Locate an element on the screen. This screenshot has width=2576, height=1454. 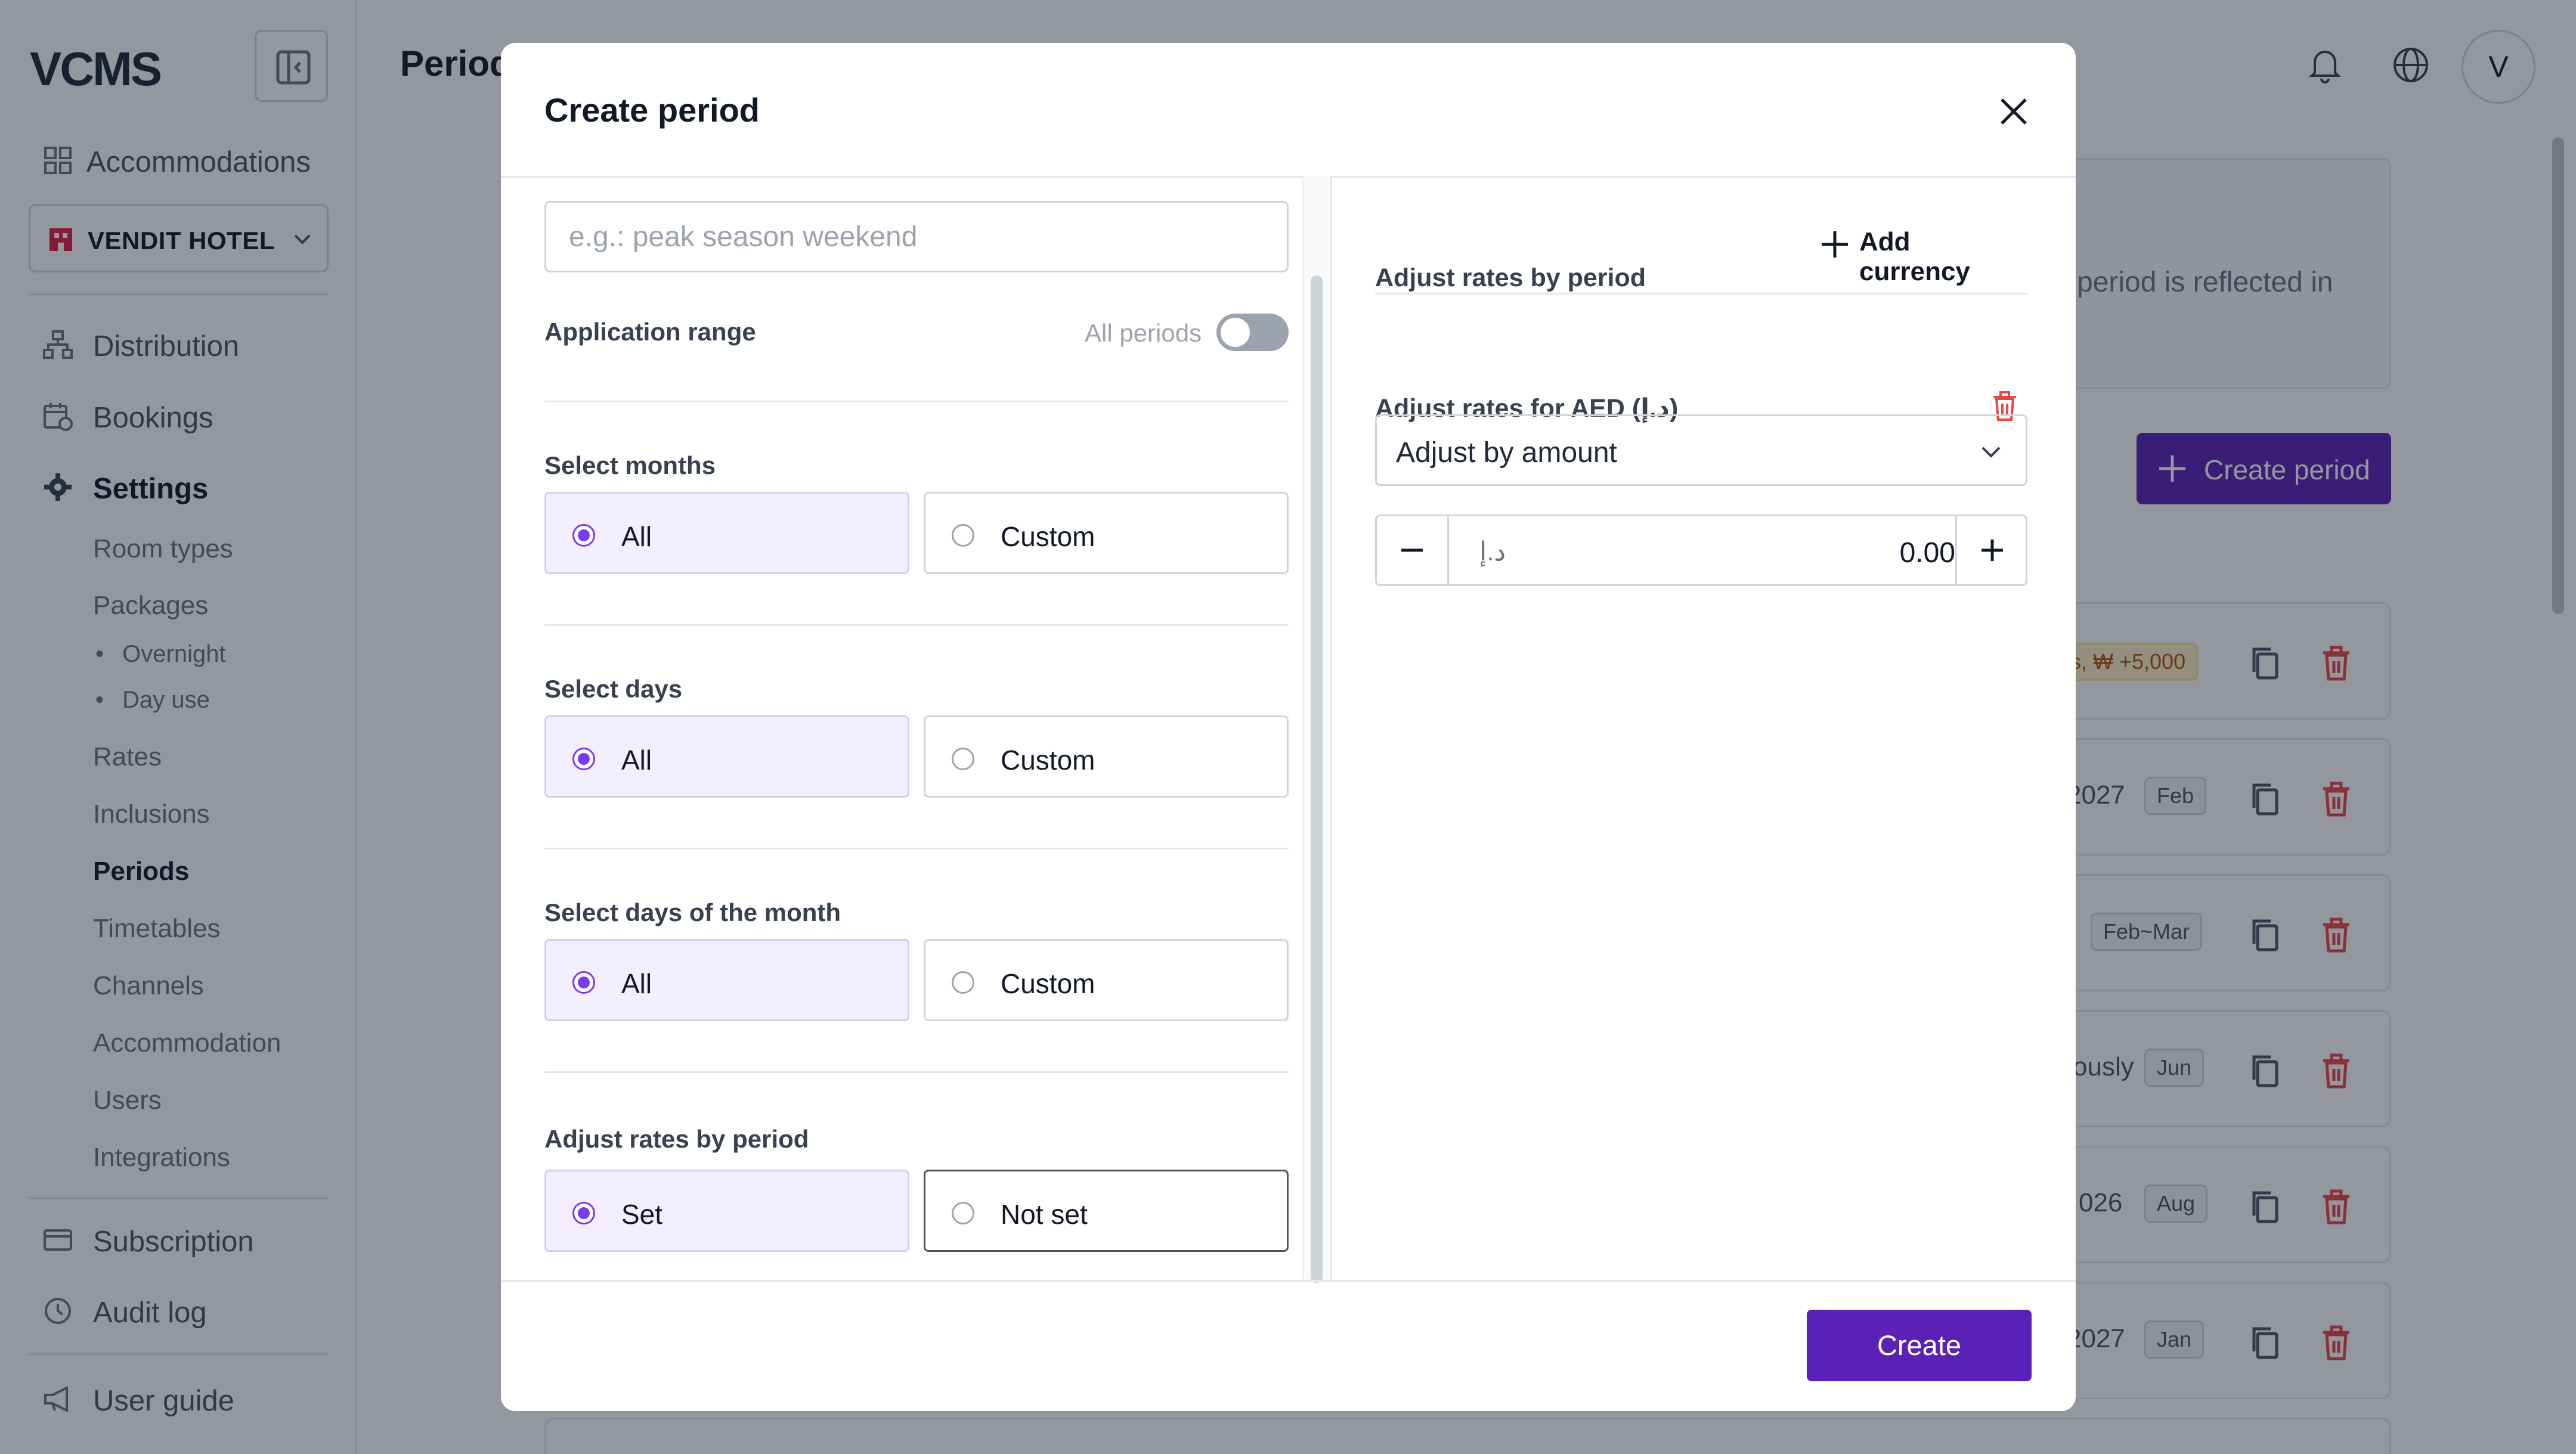
option-label: Not set is located at coordinates (1044, 1214).